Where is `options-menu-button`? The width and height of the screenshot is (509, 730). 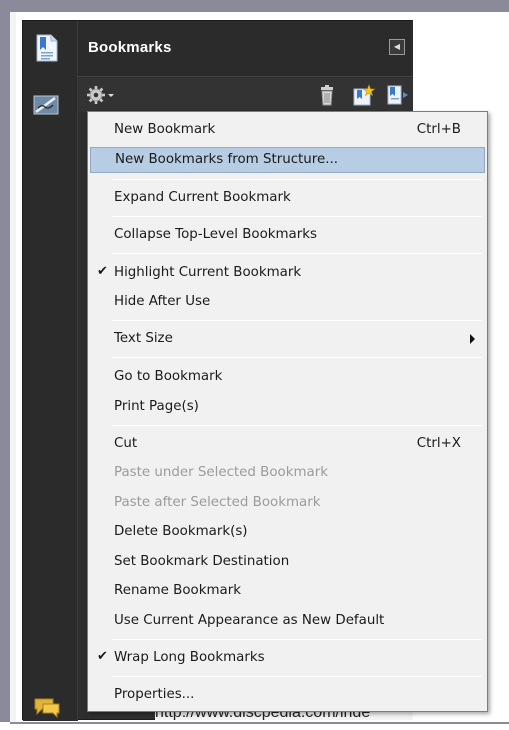
options-menu-button is located at coordinates (100, 95).